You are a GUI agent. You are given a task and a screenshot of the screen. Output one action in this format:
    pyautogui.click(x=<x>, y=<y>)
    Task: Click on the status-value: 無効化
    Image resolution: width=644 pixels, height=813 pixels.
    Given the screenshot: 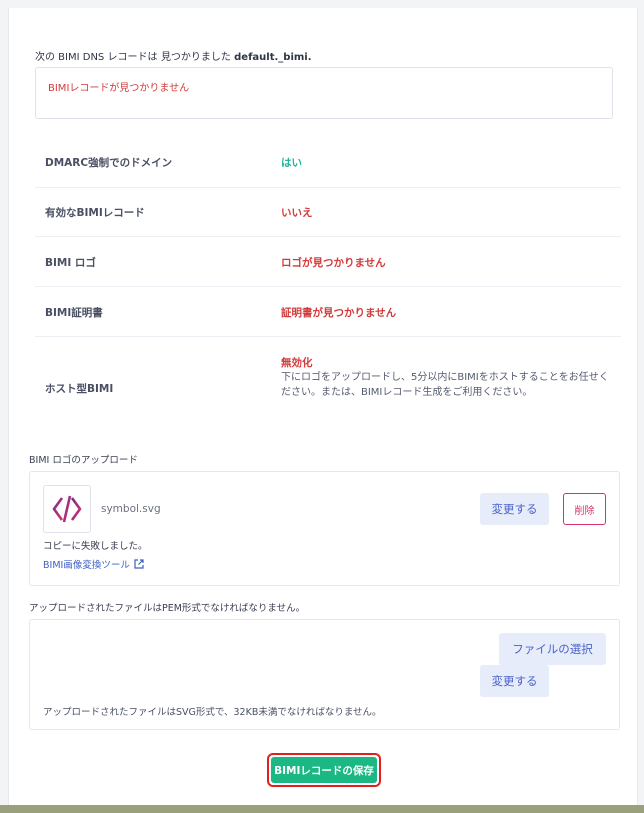 What is the action you would take?
    pyautogui.click(x=297, y=363)
    